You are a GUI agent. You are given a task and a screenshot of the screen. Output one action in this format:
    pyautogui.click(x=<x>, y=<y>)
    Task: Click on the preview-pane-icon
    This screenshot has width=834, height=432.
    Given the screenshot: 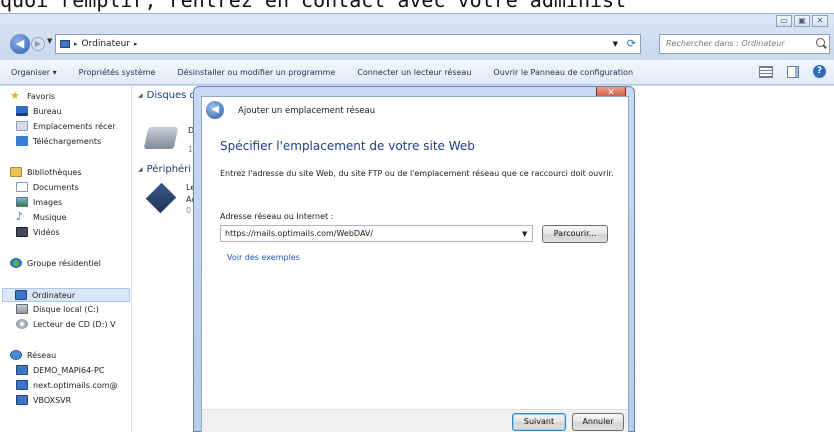 What is the action you would take?
    pyautogui.click(x=793, y=71)
    